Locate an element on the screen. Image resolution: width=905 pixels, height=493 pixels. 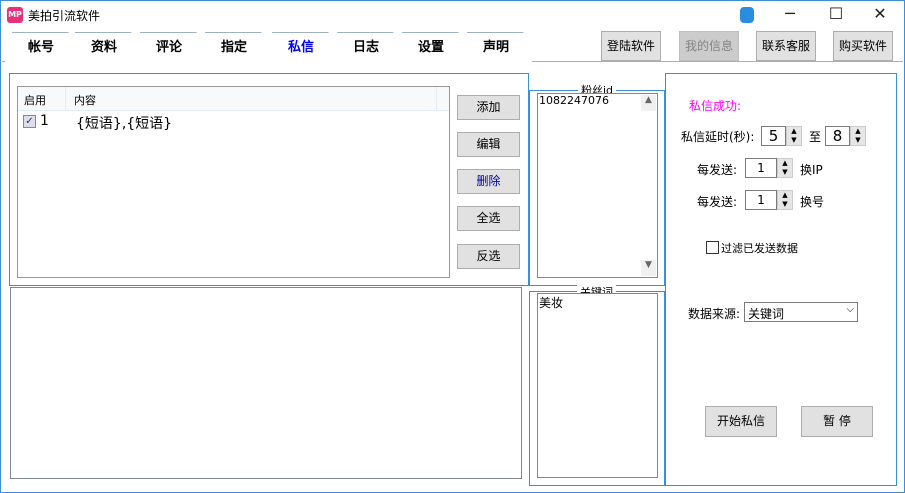
chevron-down-icon: ⌵ is located at coordinates (850, 309).